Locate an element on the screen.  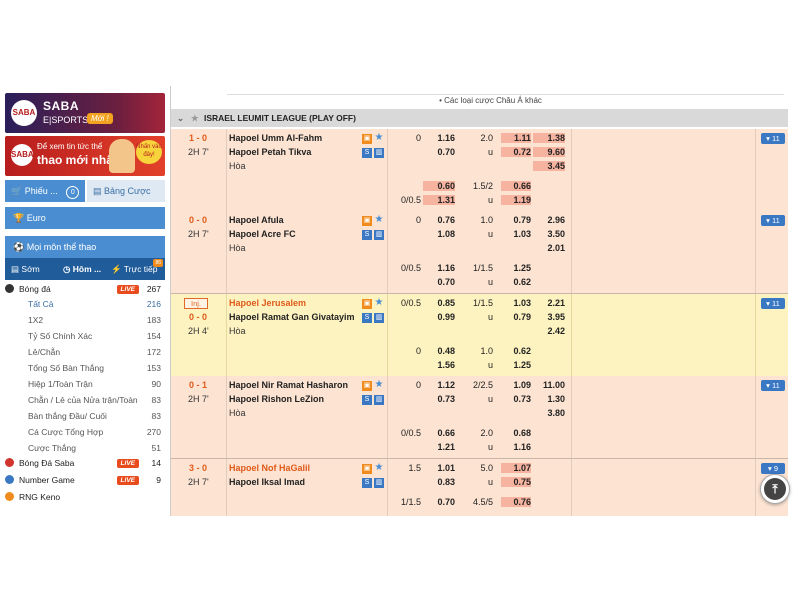
over-odds: 0.79 is located at coordinates (516, 220).